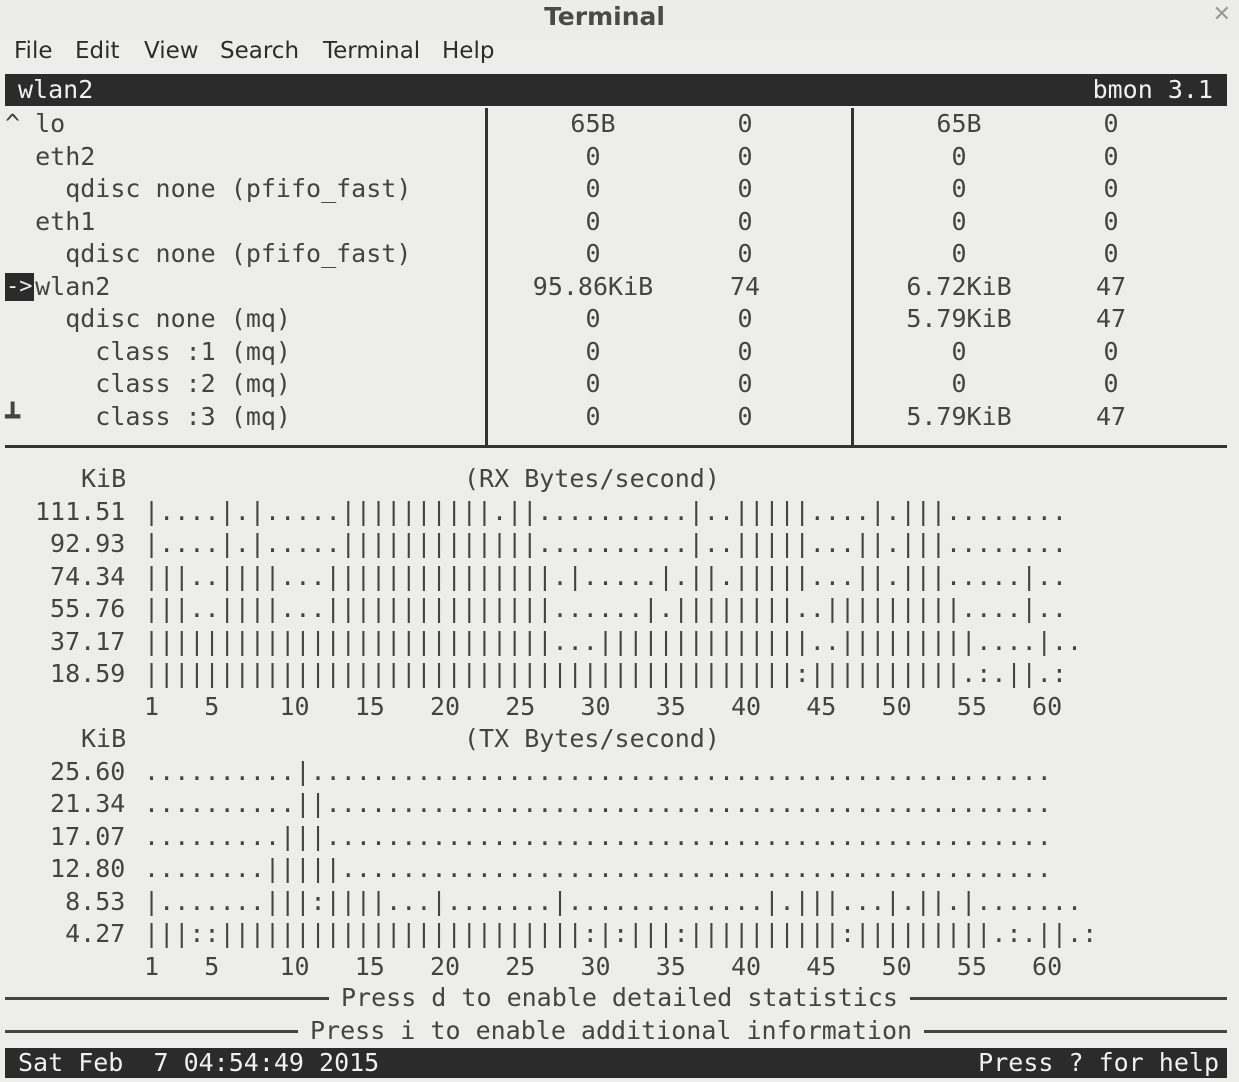 The image size is (1239, 1082). What do you see at coordinates (592, 478) in the screenshot?
I see `graph-title: (RX Bytes/second)` at bounding box center [592, 478].